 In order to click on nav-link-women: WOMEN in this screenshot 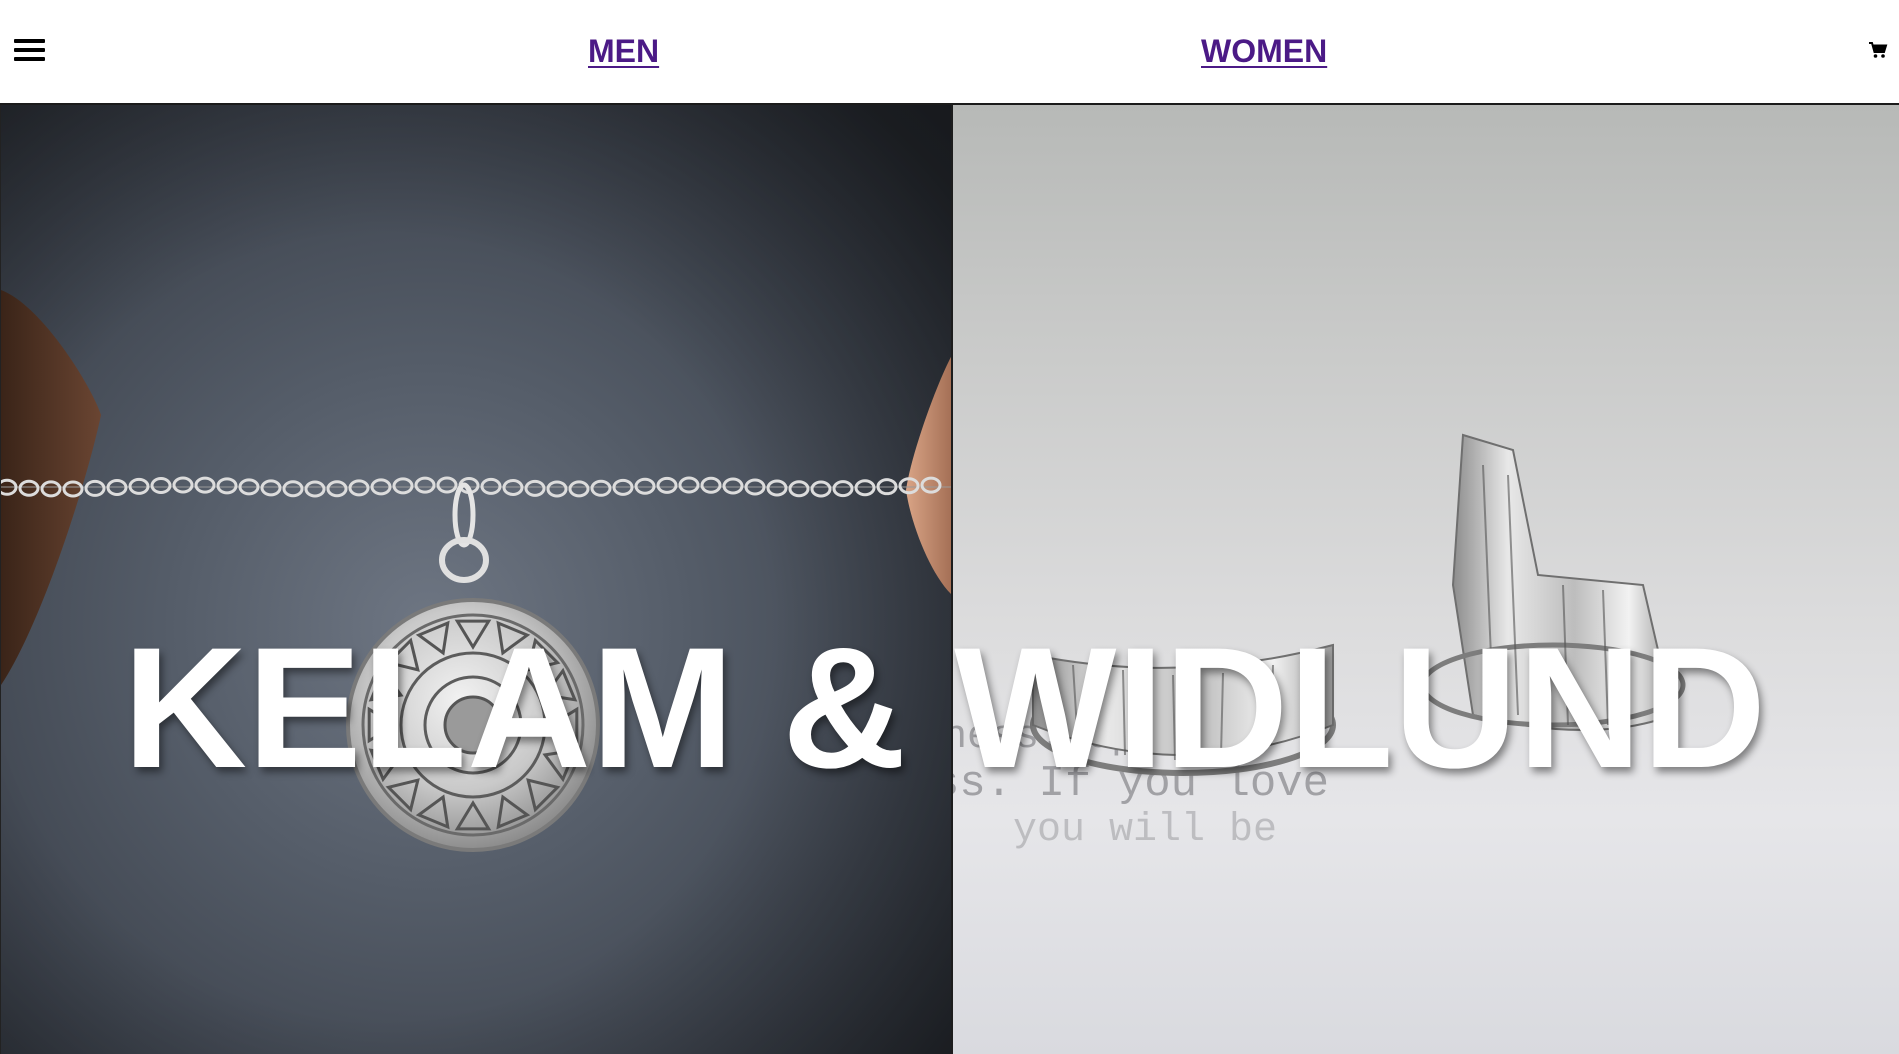, I will do `click(1264, 51)`.